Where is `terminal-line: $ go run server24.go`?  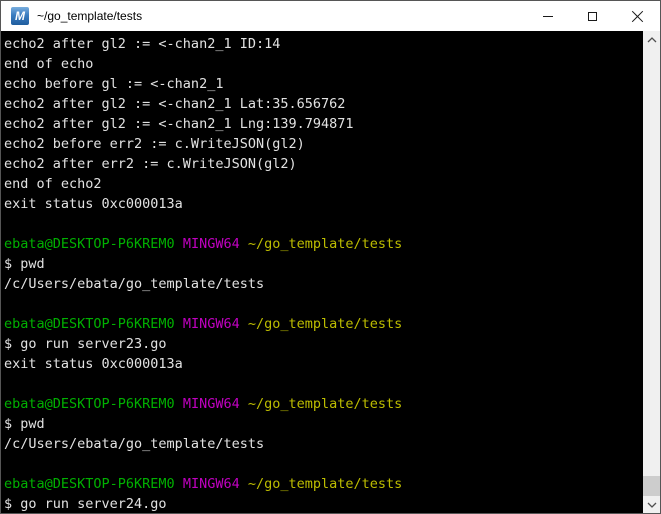 terminal-line: $ go run server24.go is located at coordinates (85, 504).